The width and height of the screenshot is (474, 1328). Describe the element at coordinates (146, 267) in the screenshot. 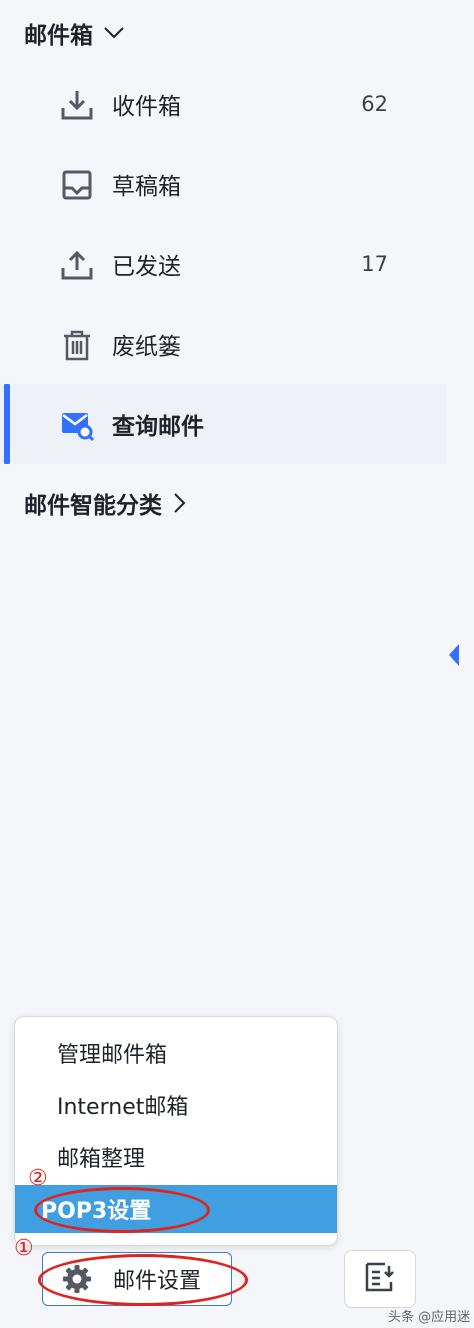

I see `nav-item-label: 已发送` at that location.